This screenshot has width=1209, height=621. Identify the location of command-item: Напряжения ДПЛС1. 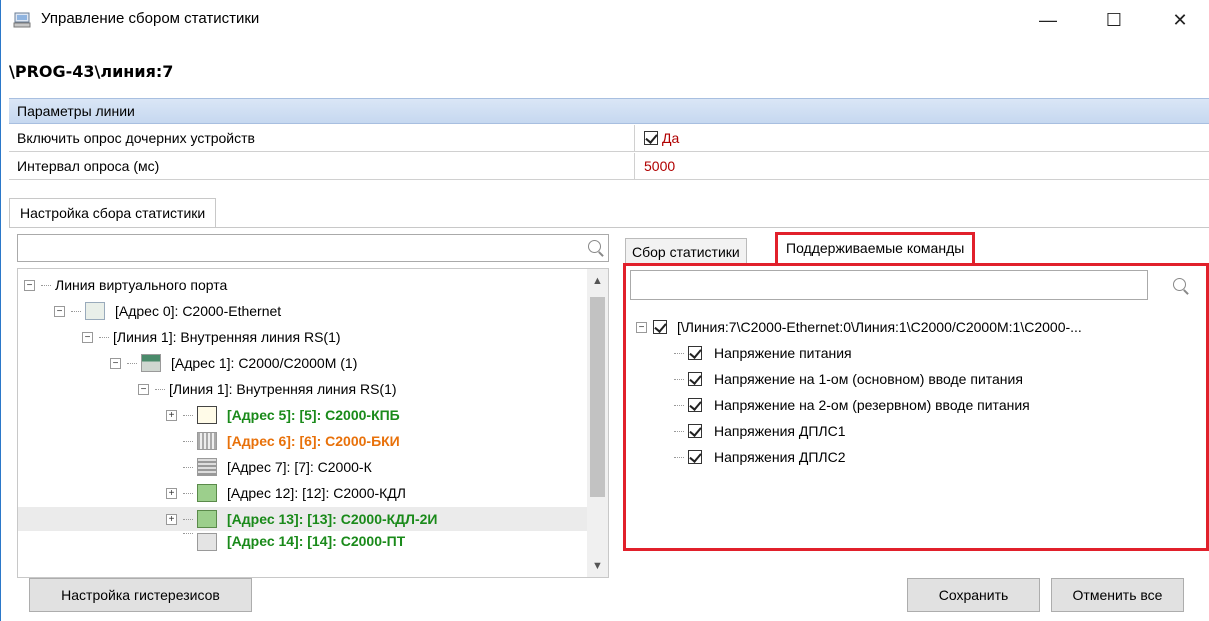
(760, 431).